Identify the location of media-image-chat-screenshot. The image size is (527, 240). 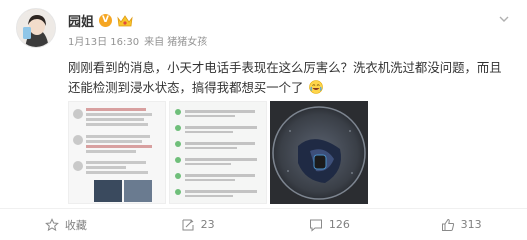
(117, 152).